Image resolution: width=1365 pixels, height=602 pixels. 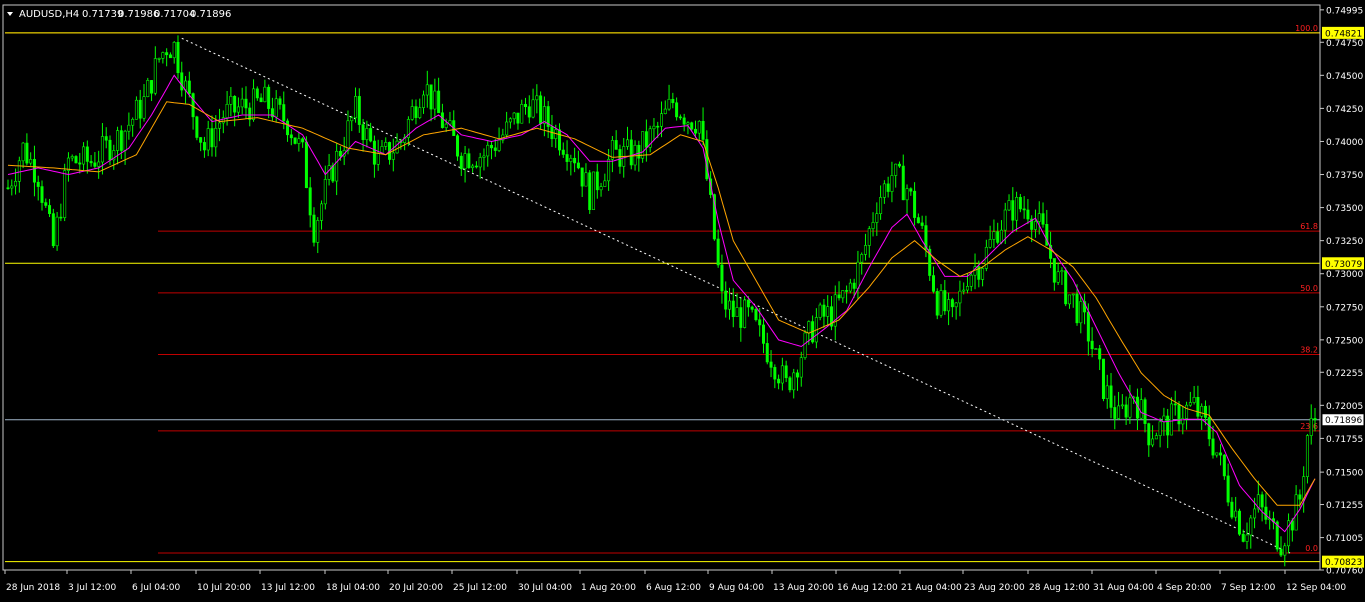 I want to click on time-tick-label: 12 Sep 04:00, so click(x=1316, y=588).